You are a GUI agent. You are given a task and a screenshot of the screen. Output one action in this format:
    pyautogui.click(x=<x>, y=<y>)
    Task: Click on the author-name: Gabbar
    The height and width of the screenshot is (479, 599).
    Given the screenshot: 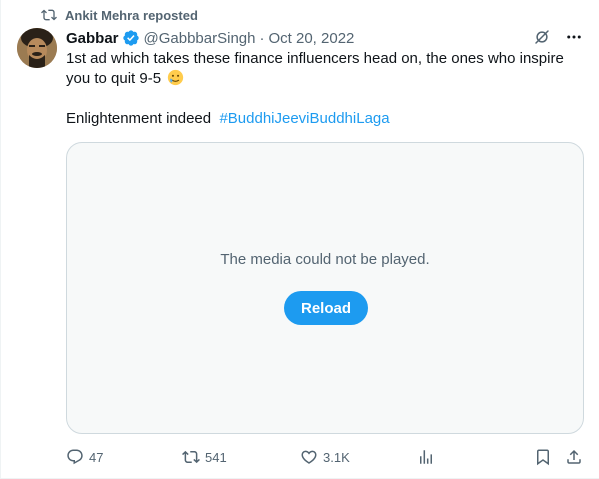 What is the action you would take?
    pyautogui.click(x=92, y=38)
    